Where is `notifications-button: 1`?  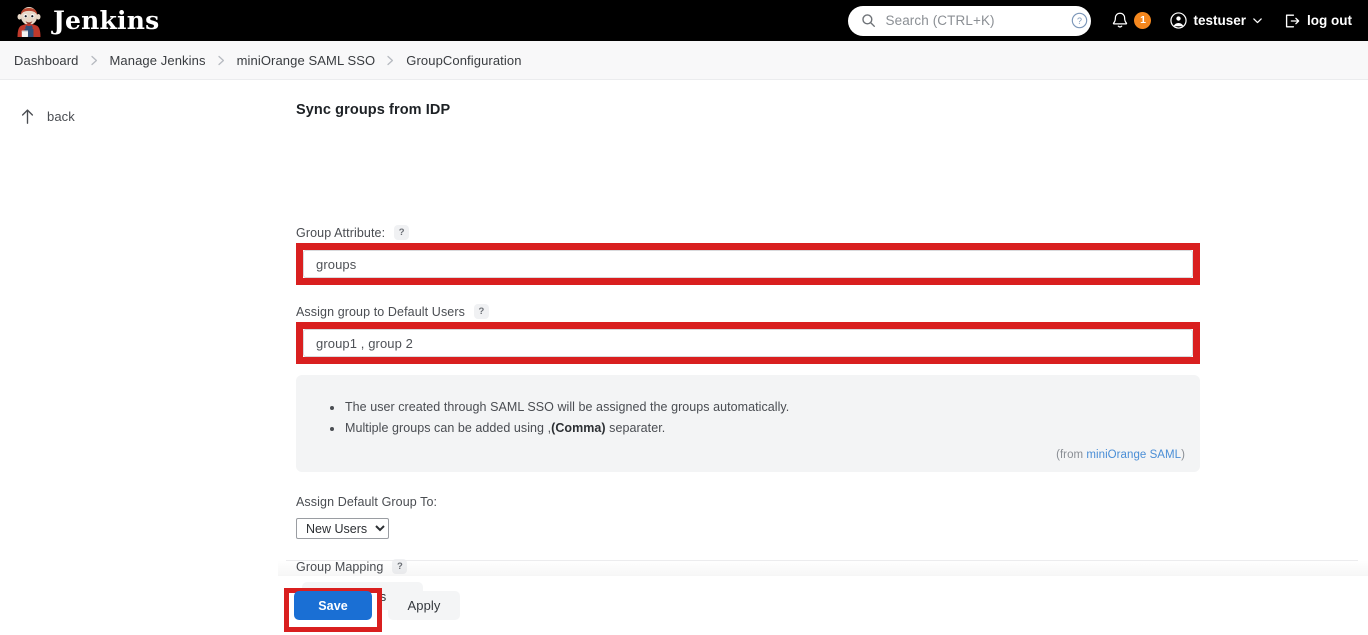 notifications-button: 1 is located at coordinates (1131, 20).